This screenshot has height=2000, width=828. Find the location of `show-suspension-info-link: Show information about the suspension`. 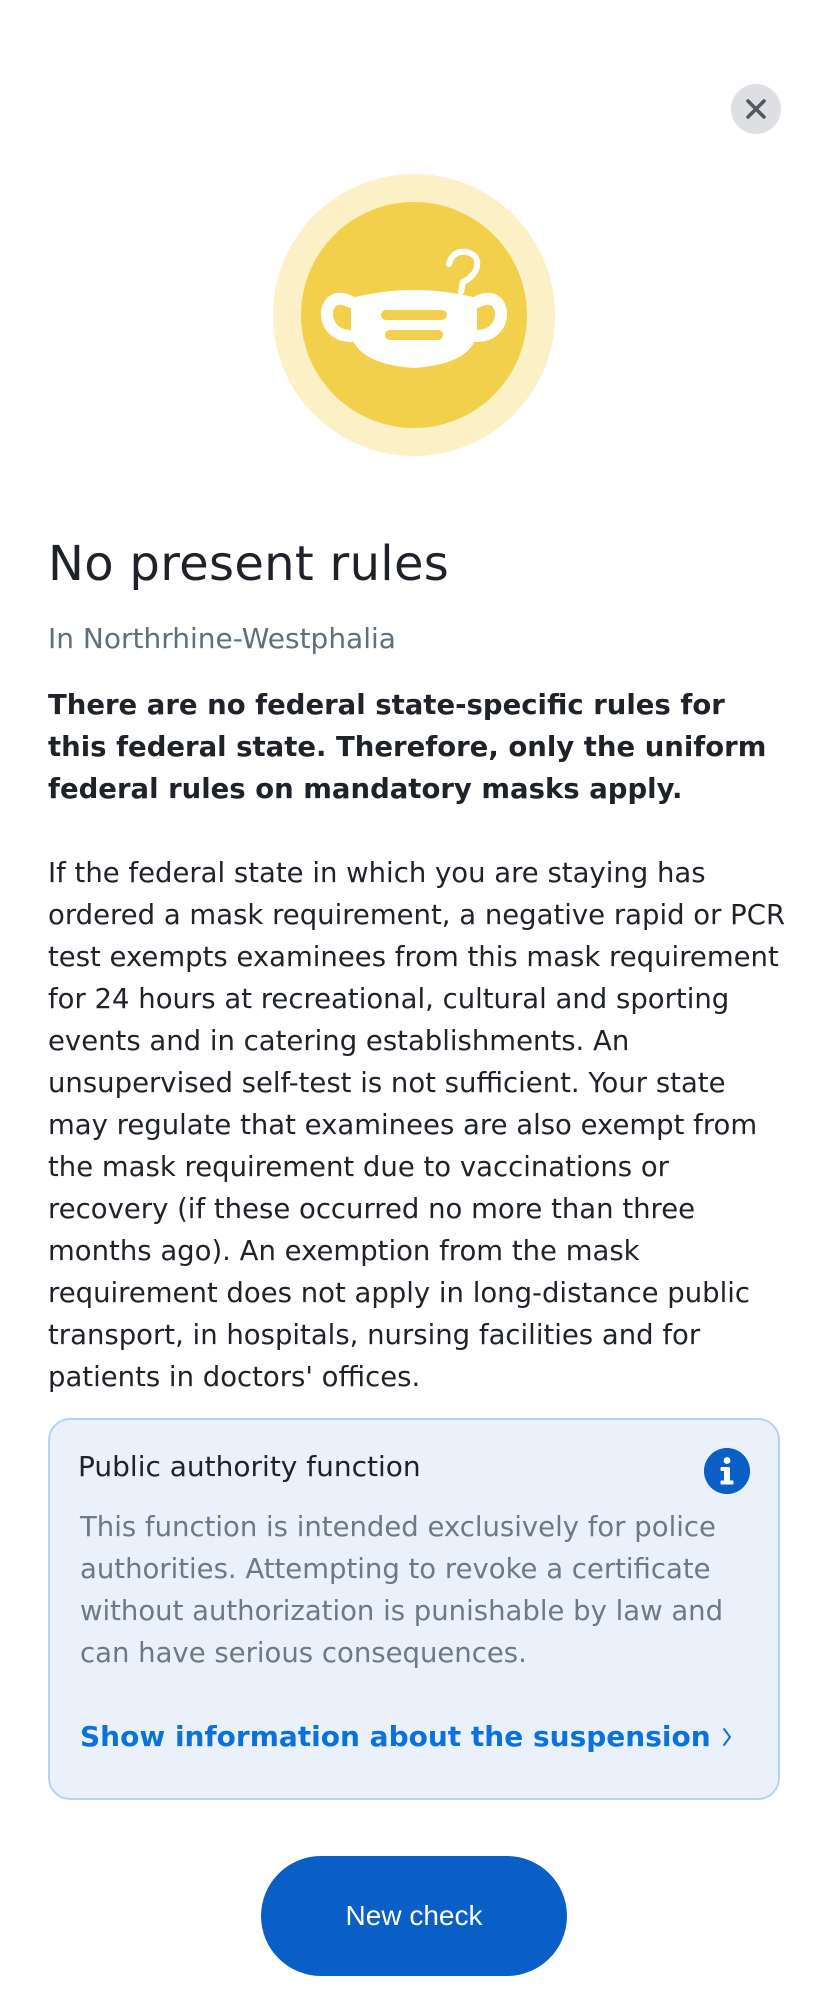

show-suspension-info-link: Show information about the suspension is located at coordinates (406, 1736).